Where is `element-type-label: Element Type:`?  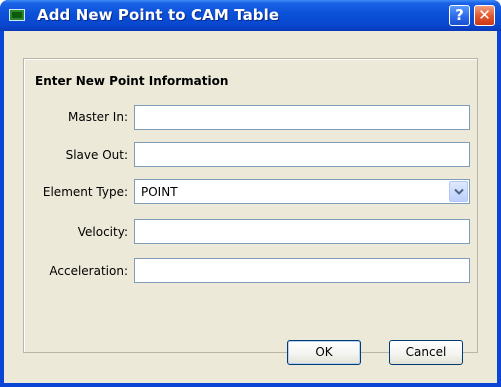
element-type-label: Element Type: is located at coordinates (85, 192).